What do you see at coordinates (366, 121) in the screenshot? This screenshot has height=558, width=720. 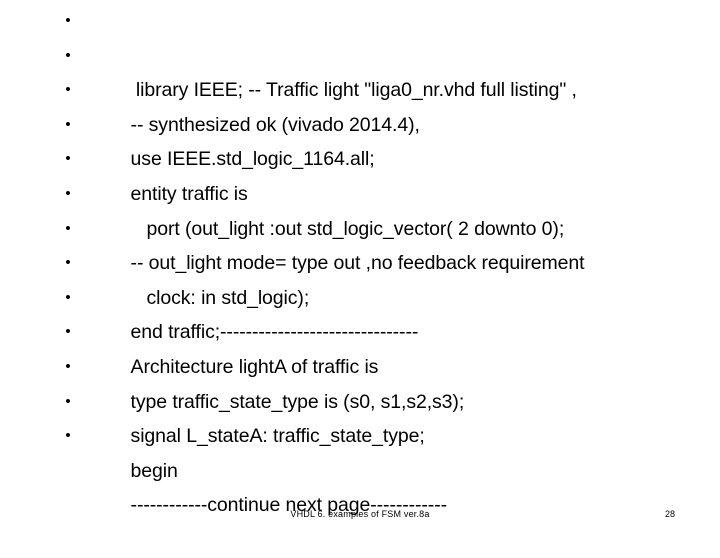 I see `list-item: • use IEEE.std_logic_1164.all;` at bounding box center [366, 121].